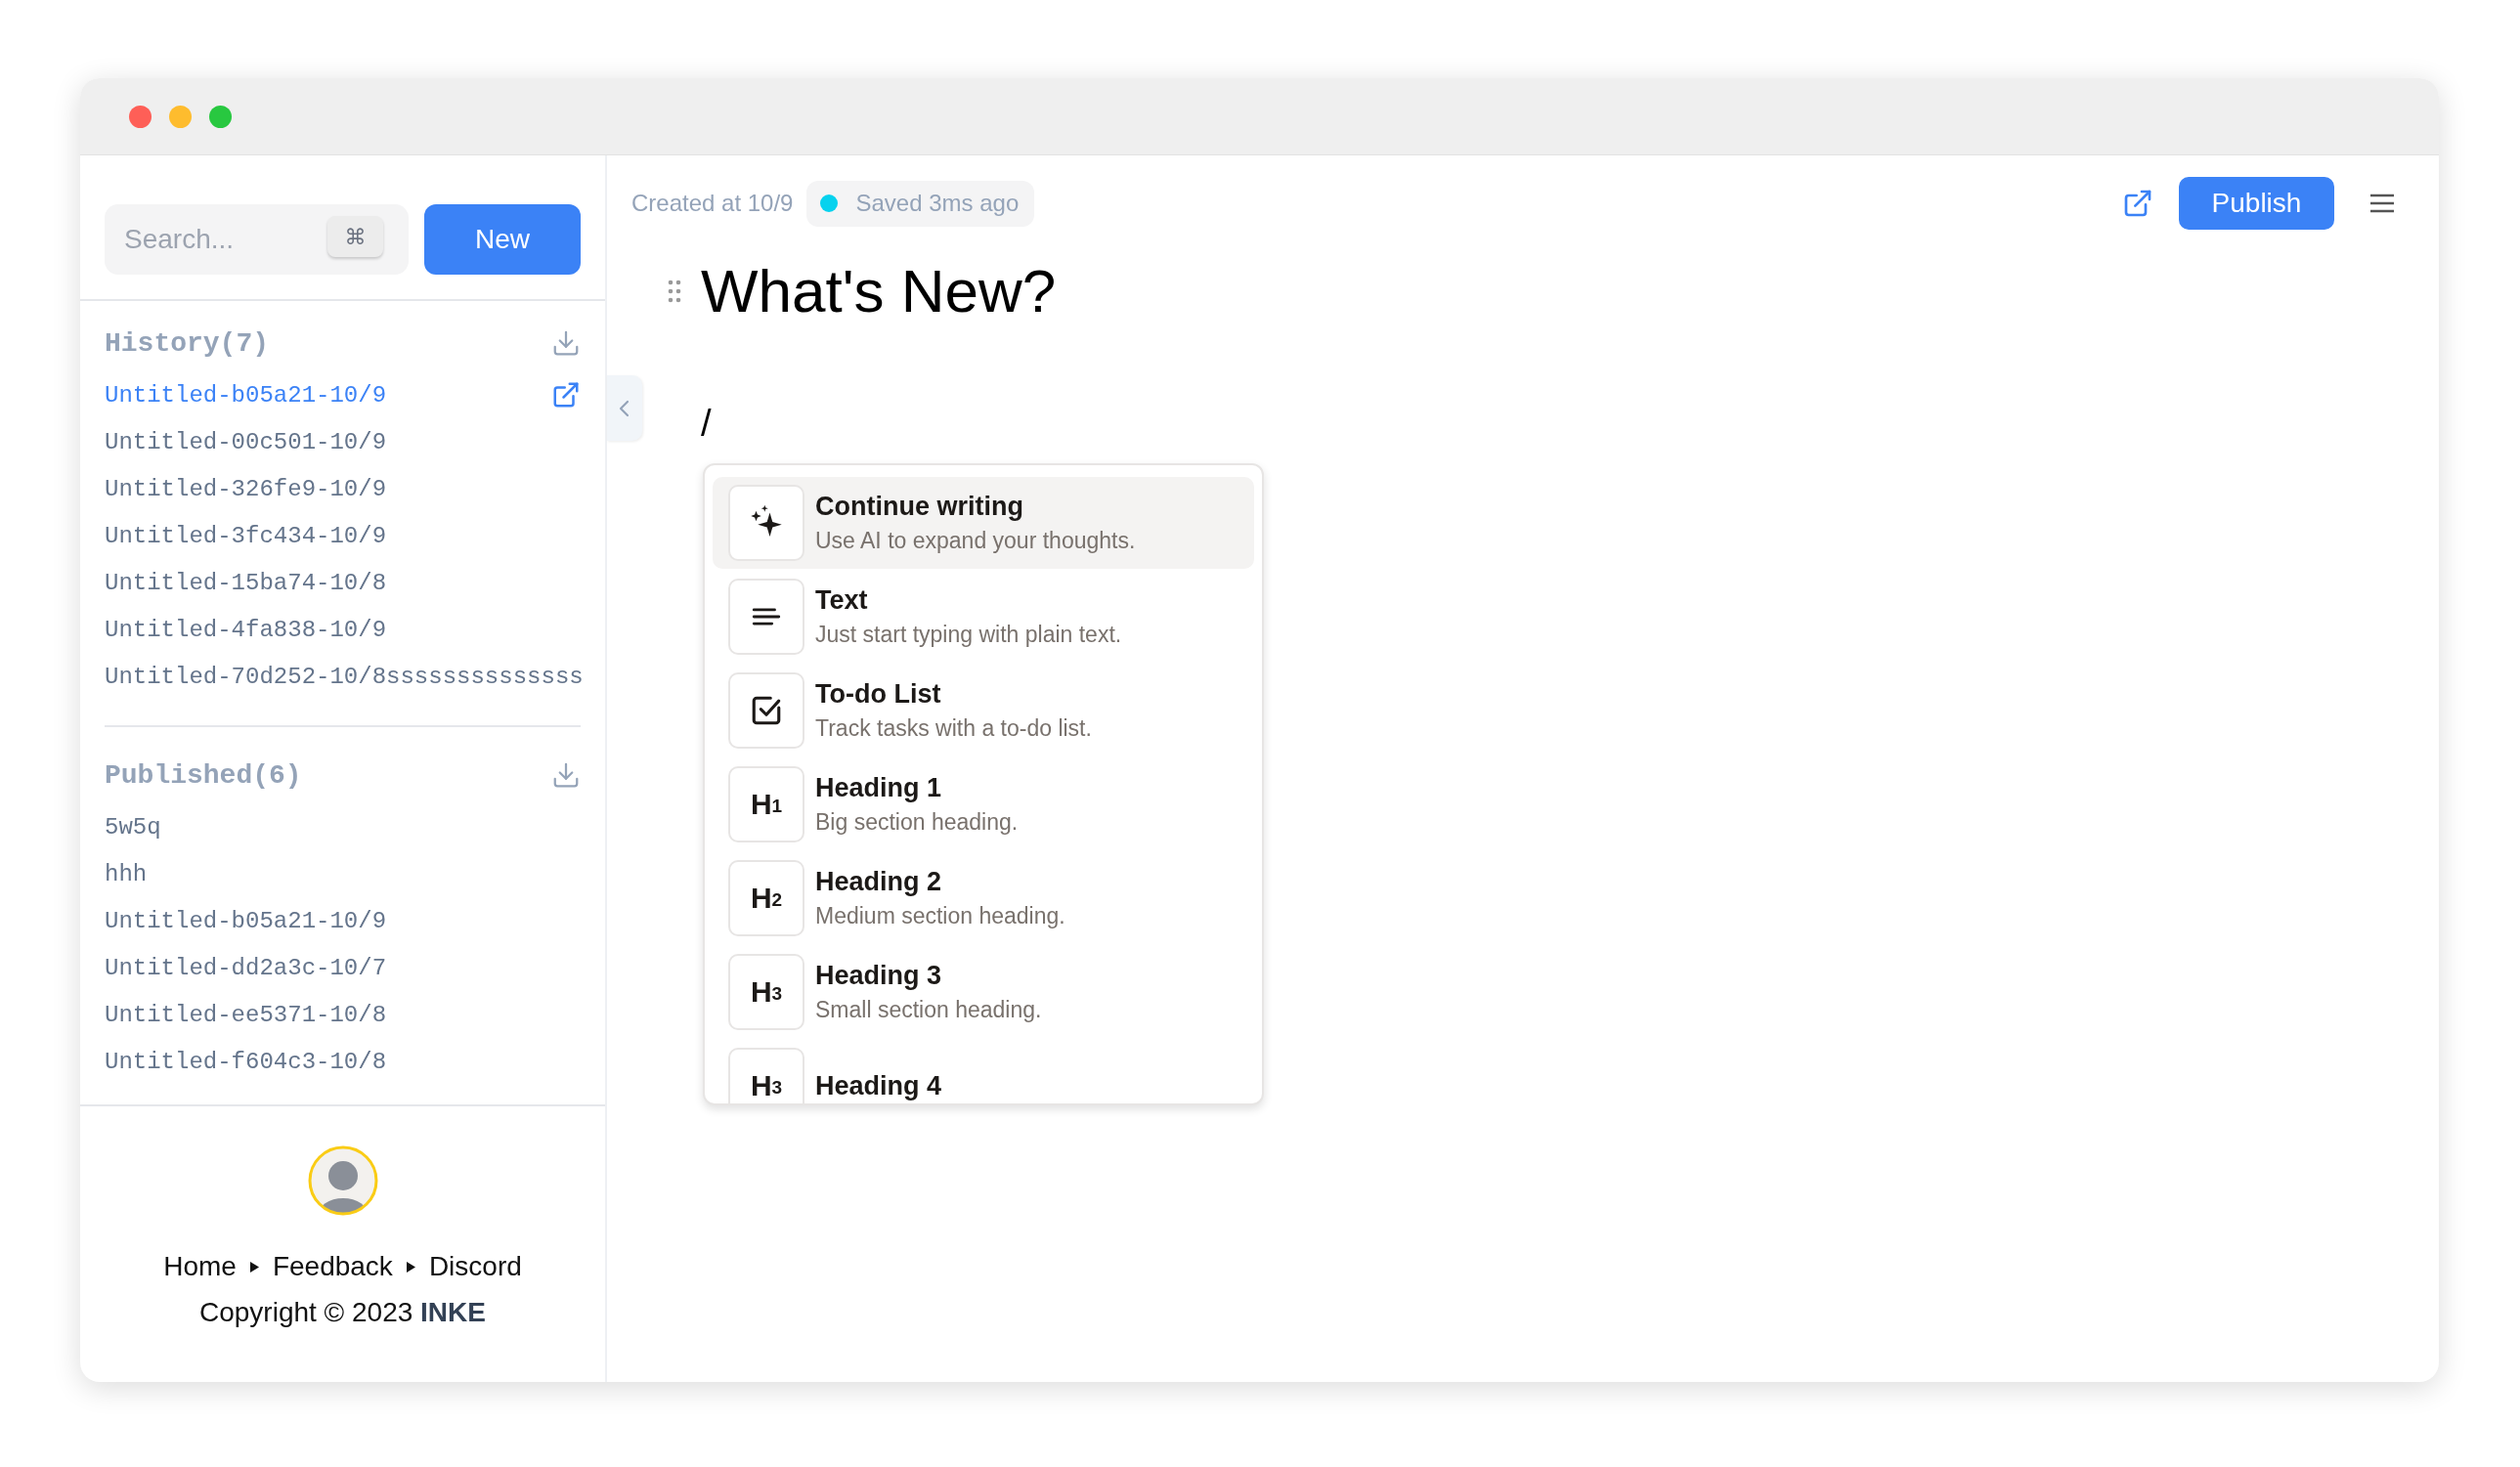 The height and width of the screenshot is (1467, 2520). What do you see at coordinates (624, 408) in the screenshot?
I see `chevron-left-icon` at bounding box center [624, 408].